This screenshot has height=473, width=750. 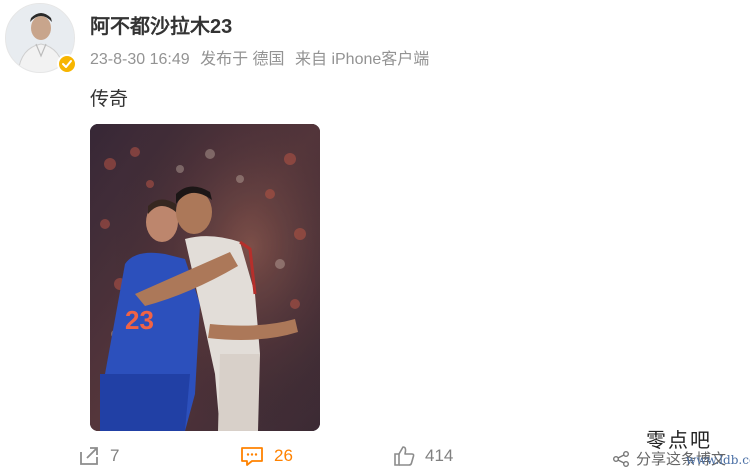 What do you see at coordinates (621, 458) in the screenshot?
I see `share-nodes-icon` at bounding box center [621, 458].